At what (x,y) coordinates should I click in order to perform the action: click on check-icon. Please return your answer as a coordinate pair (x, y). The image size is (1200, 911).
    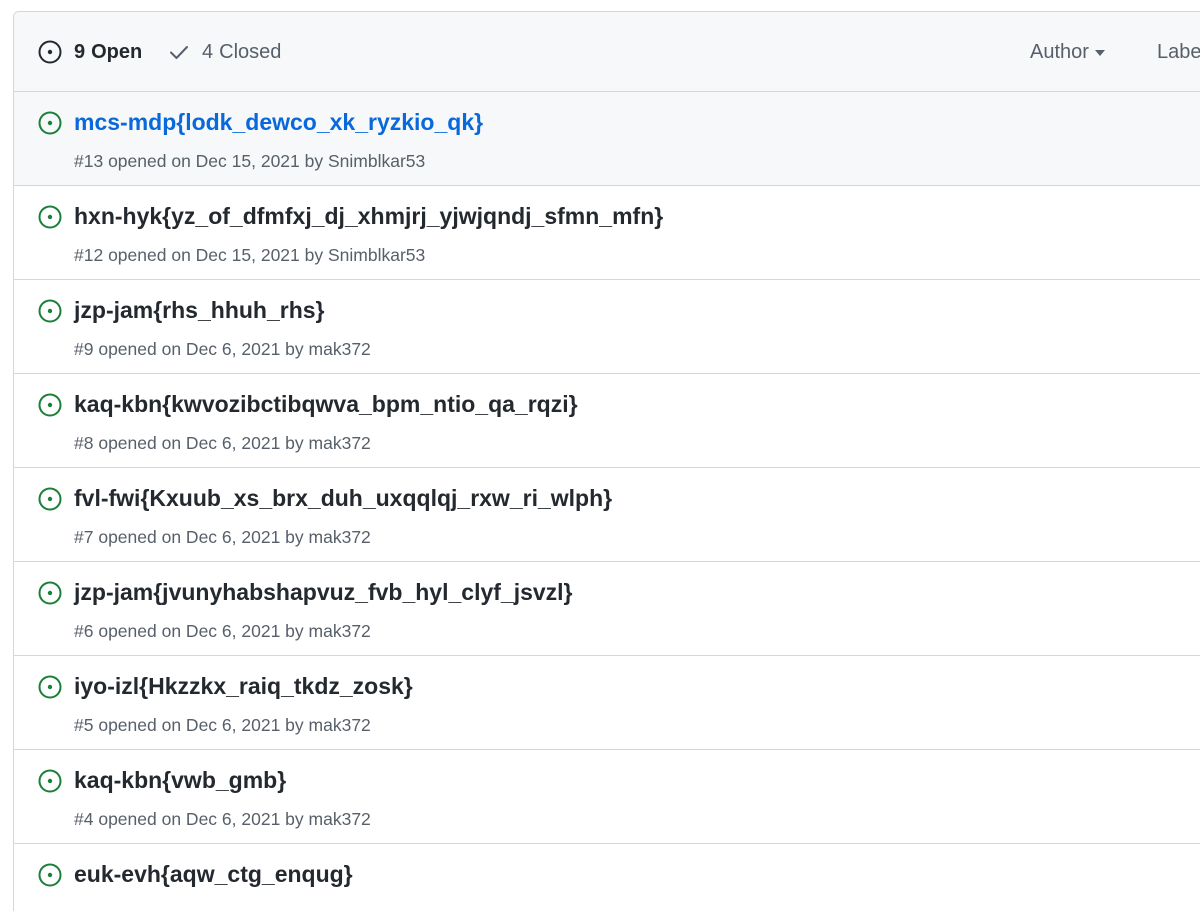
    Looking at the image, I should click on (179, 52).